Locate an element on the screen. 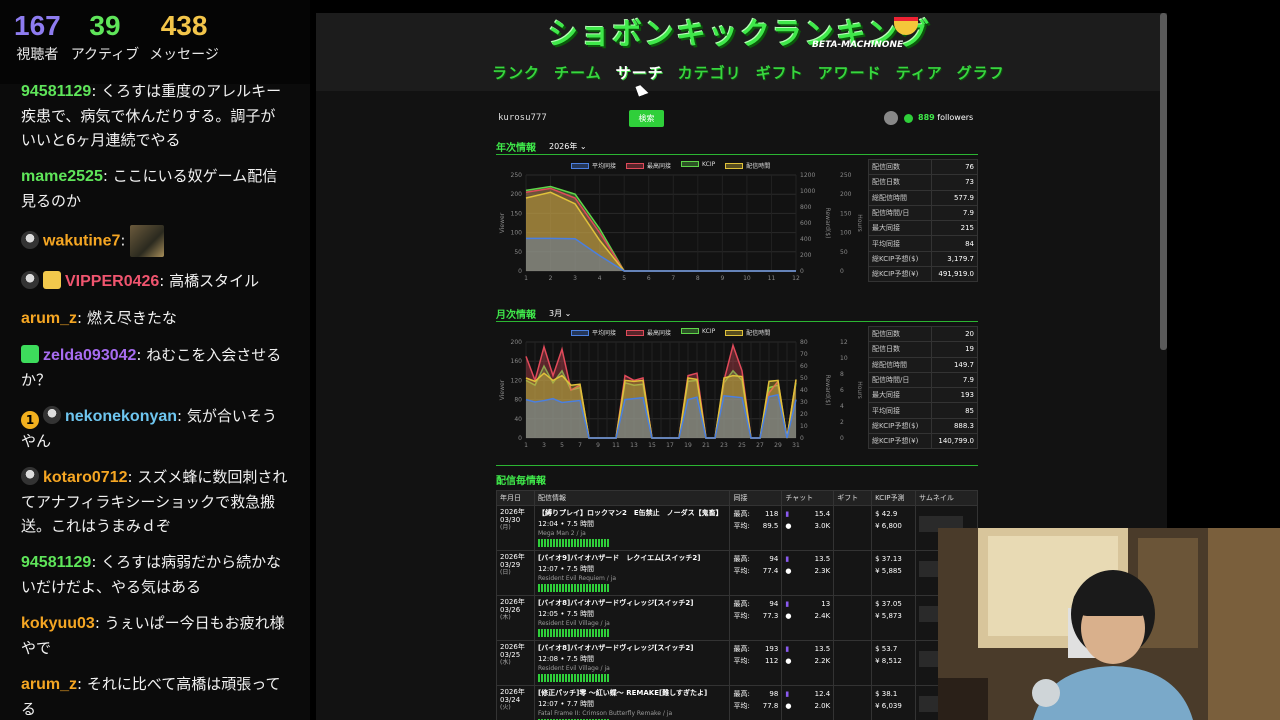 This screenshot has width=1280, height=720. y2-tick-label: 600 is located at coordinates (806, 223).